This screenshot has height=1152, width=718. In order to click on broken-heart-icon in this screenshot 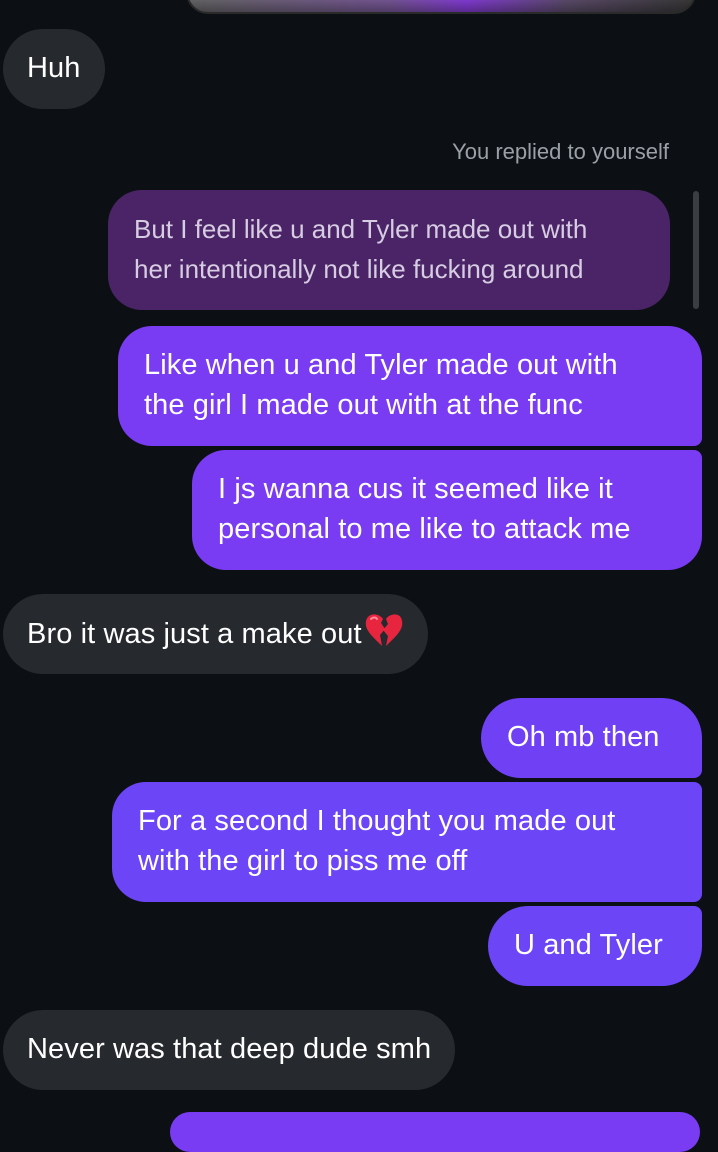, I will do `click(384, 631)`.